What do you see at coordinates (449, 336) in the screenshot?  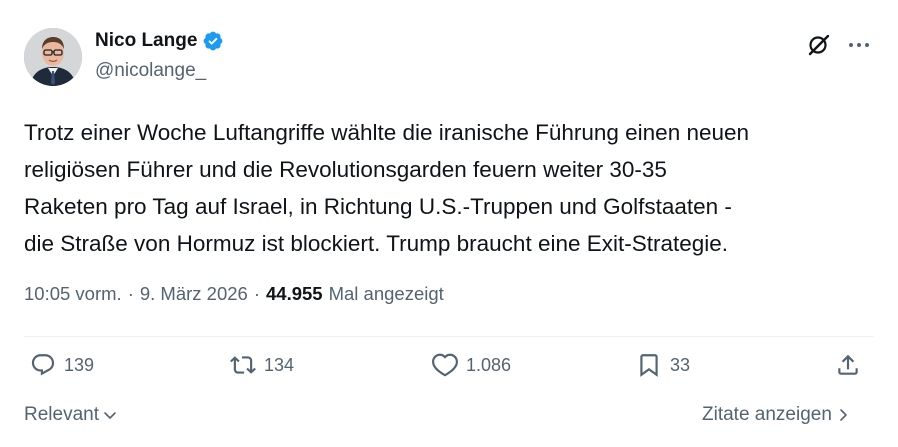 I see `divider` at bounding box center [449, 336].